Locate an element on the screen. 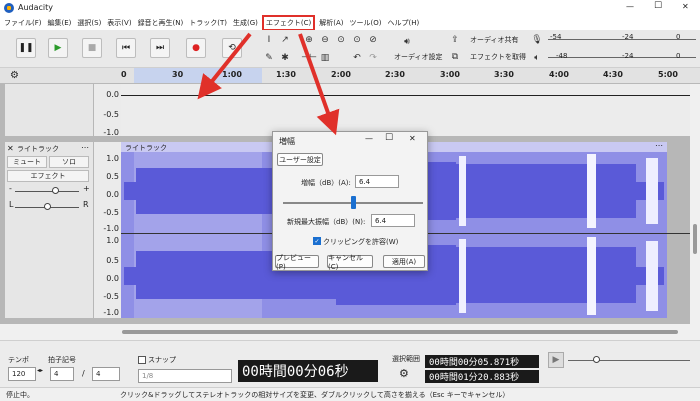  zoom-out-icon: ⊖ is located at coordinates (325, 40).